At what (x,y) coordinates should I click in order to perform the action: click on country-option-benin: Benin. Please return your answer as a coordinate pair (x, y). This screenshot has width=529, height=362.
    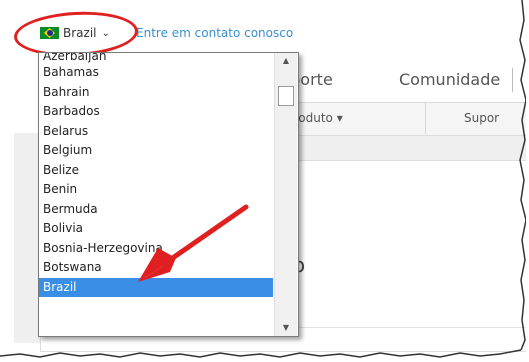
    Looking at the image, I should click on (156, 190).